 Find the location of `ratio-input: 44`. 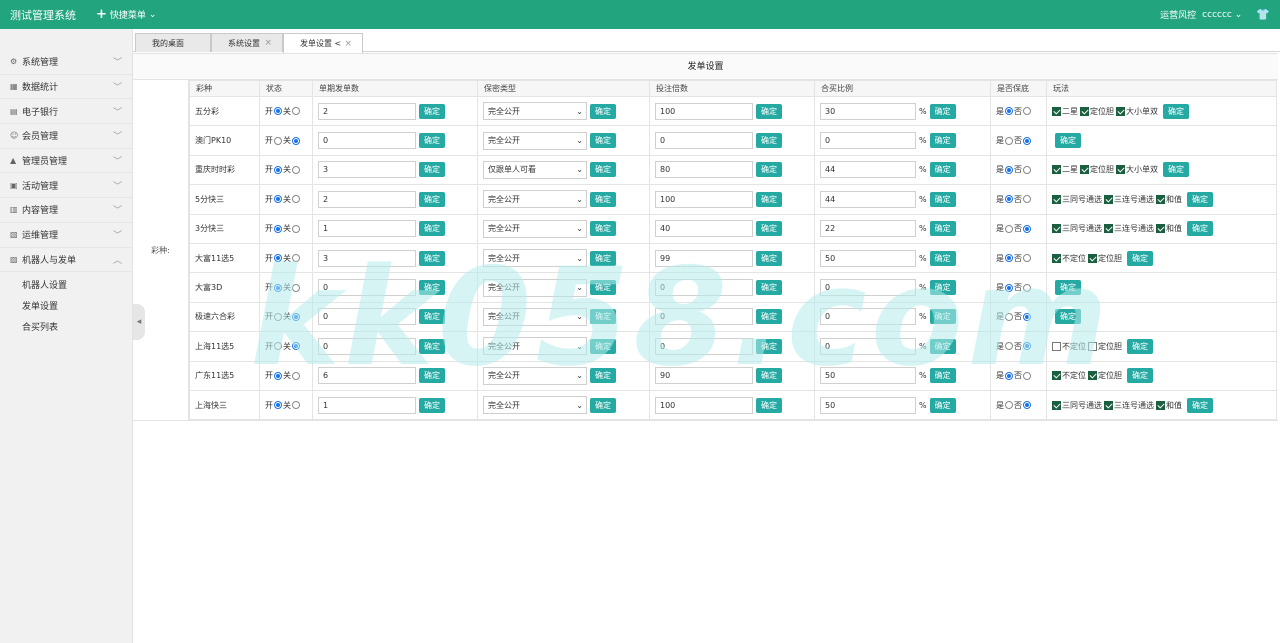

ratio-input: 44 is located at coordinates (868, 170).